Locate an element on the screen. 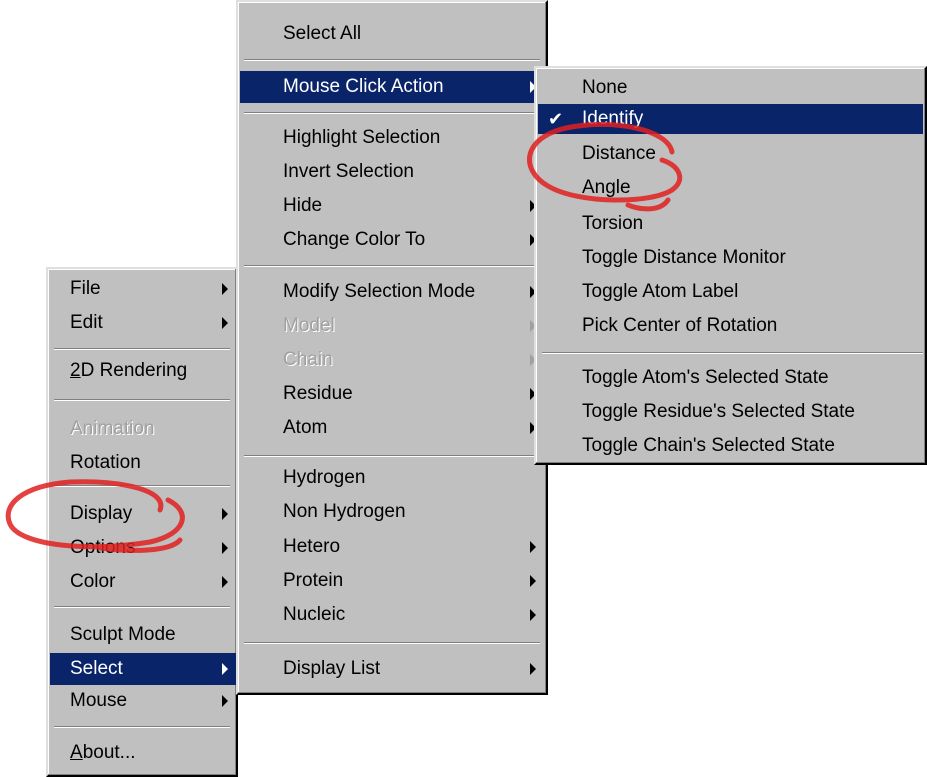 This screenshot has width=927, height=777. menu-item-distance: Distance is located at coordinates (730, 154).